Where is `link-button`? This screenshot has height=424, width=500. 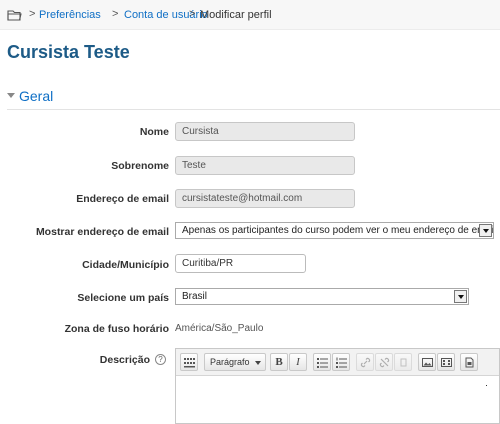
link-button is located at coordinates (365, 362).